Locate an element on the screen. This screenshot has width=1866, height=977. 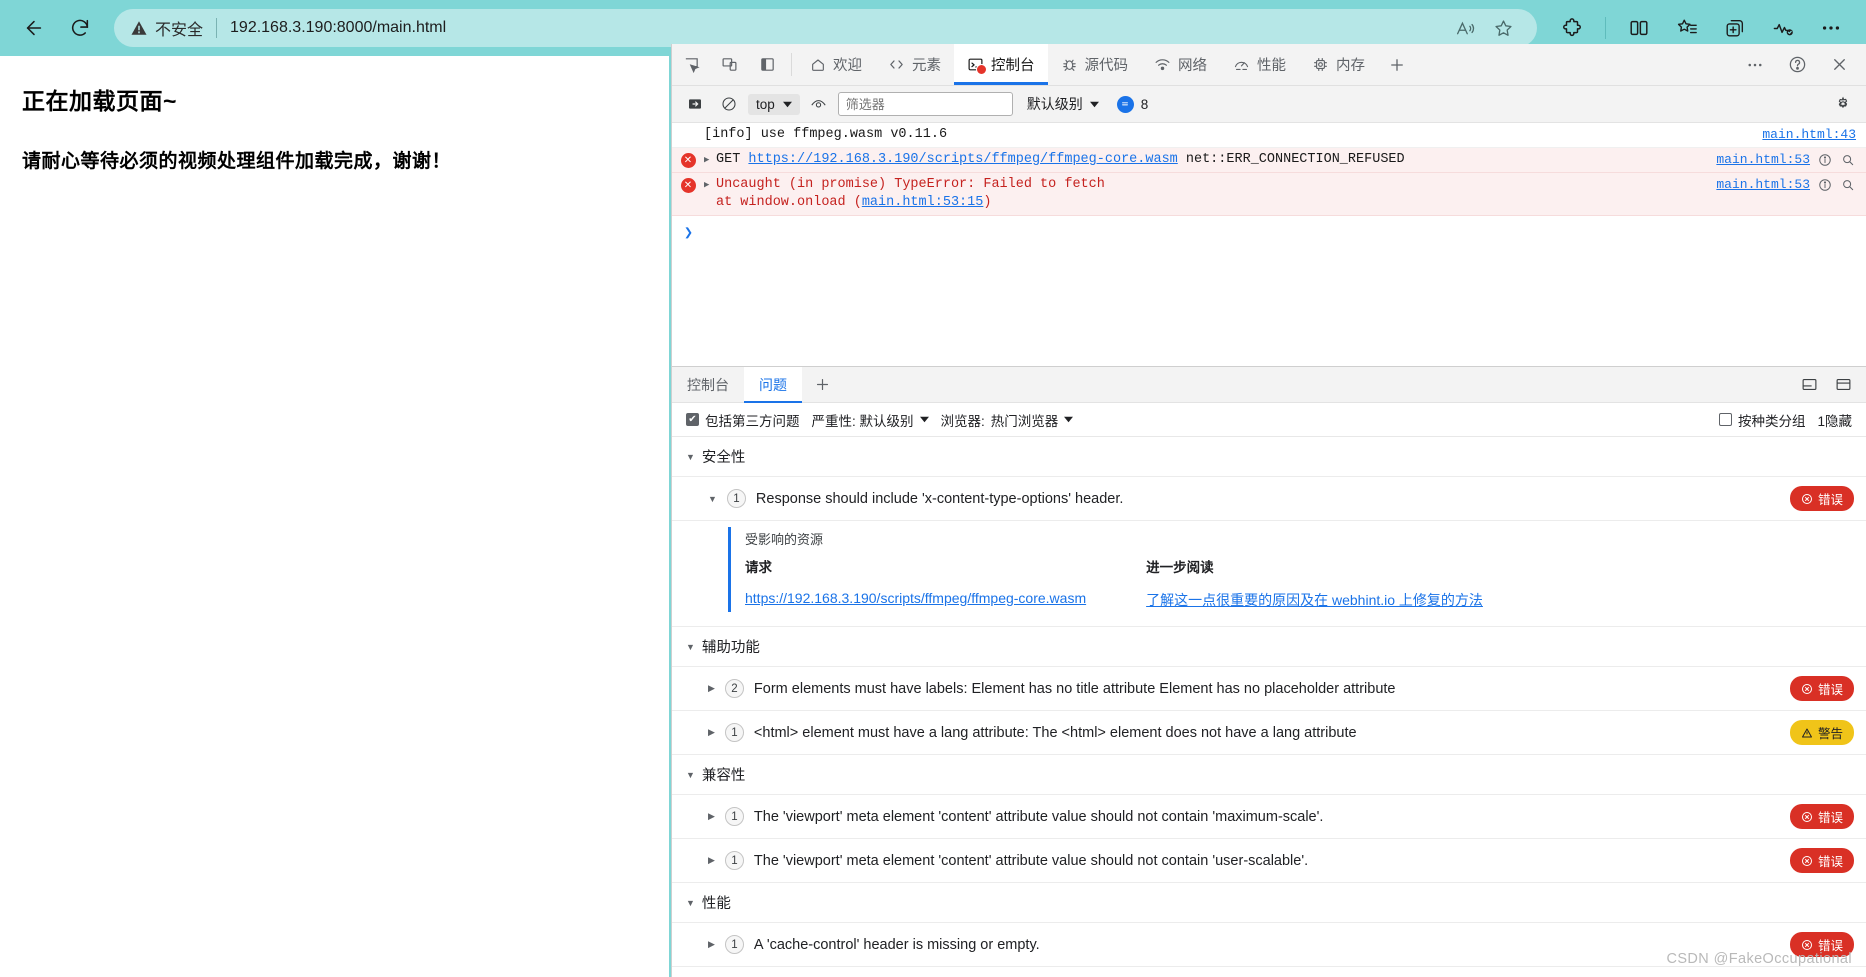
more-options-icon is located at coordinates (1831, 28).